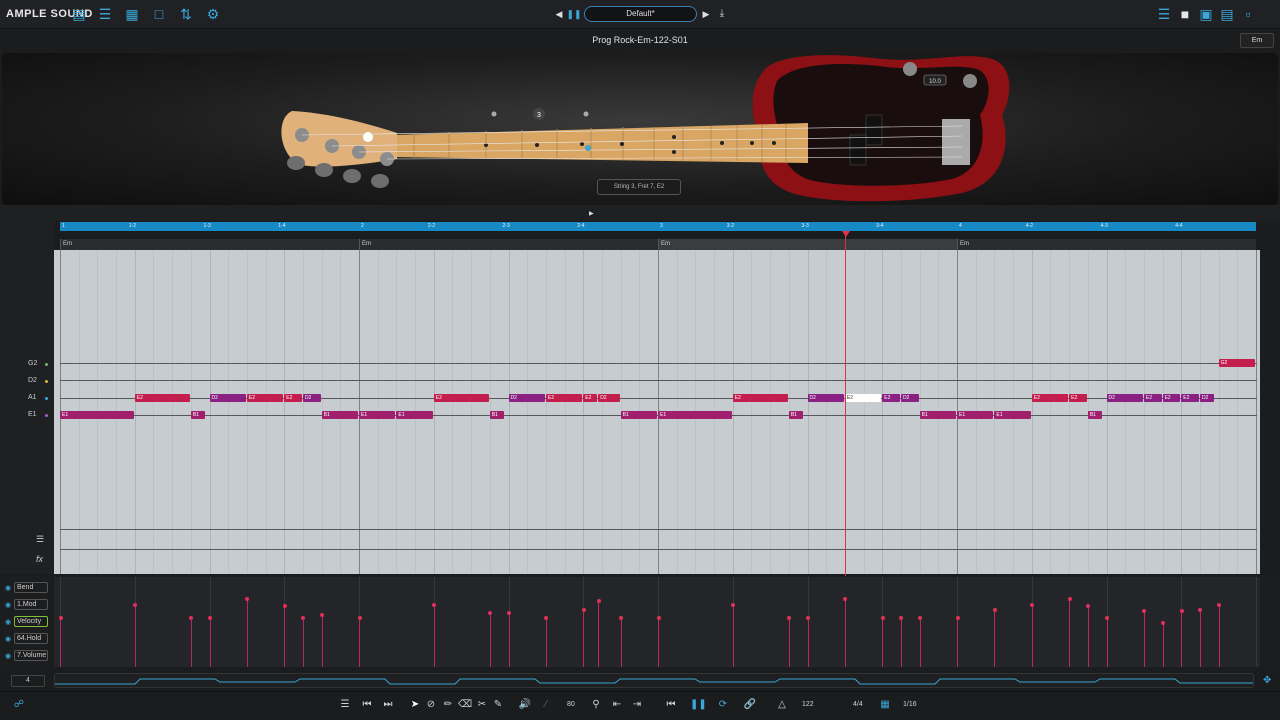 This screenshot has width=1280, height=720. I want to click on tempo-value: 122, so click(808, 704).